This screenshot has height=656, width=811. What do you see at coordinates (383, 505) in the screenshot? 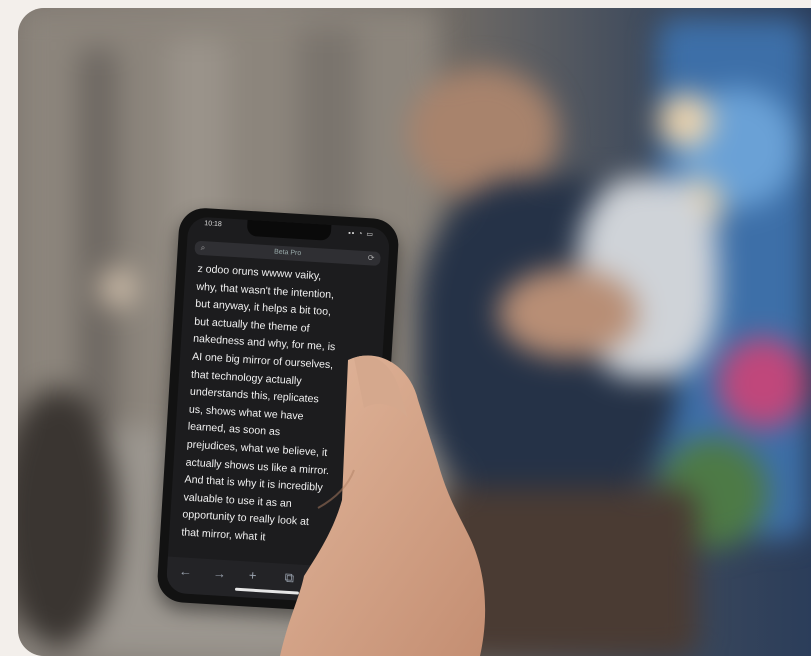
I see `hand` at bounding box center [383, 505].